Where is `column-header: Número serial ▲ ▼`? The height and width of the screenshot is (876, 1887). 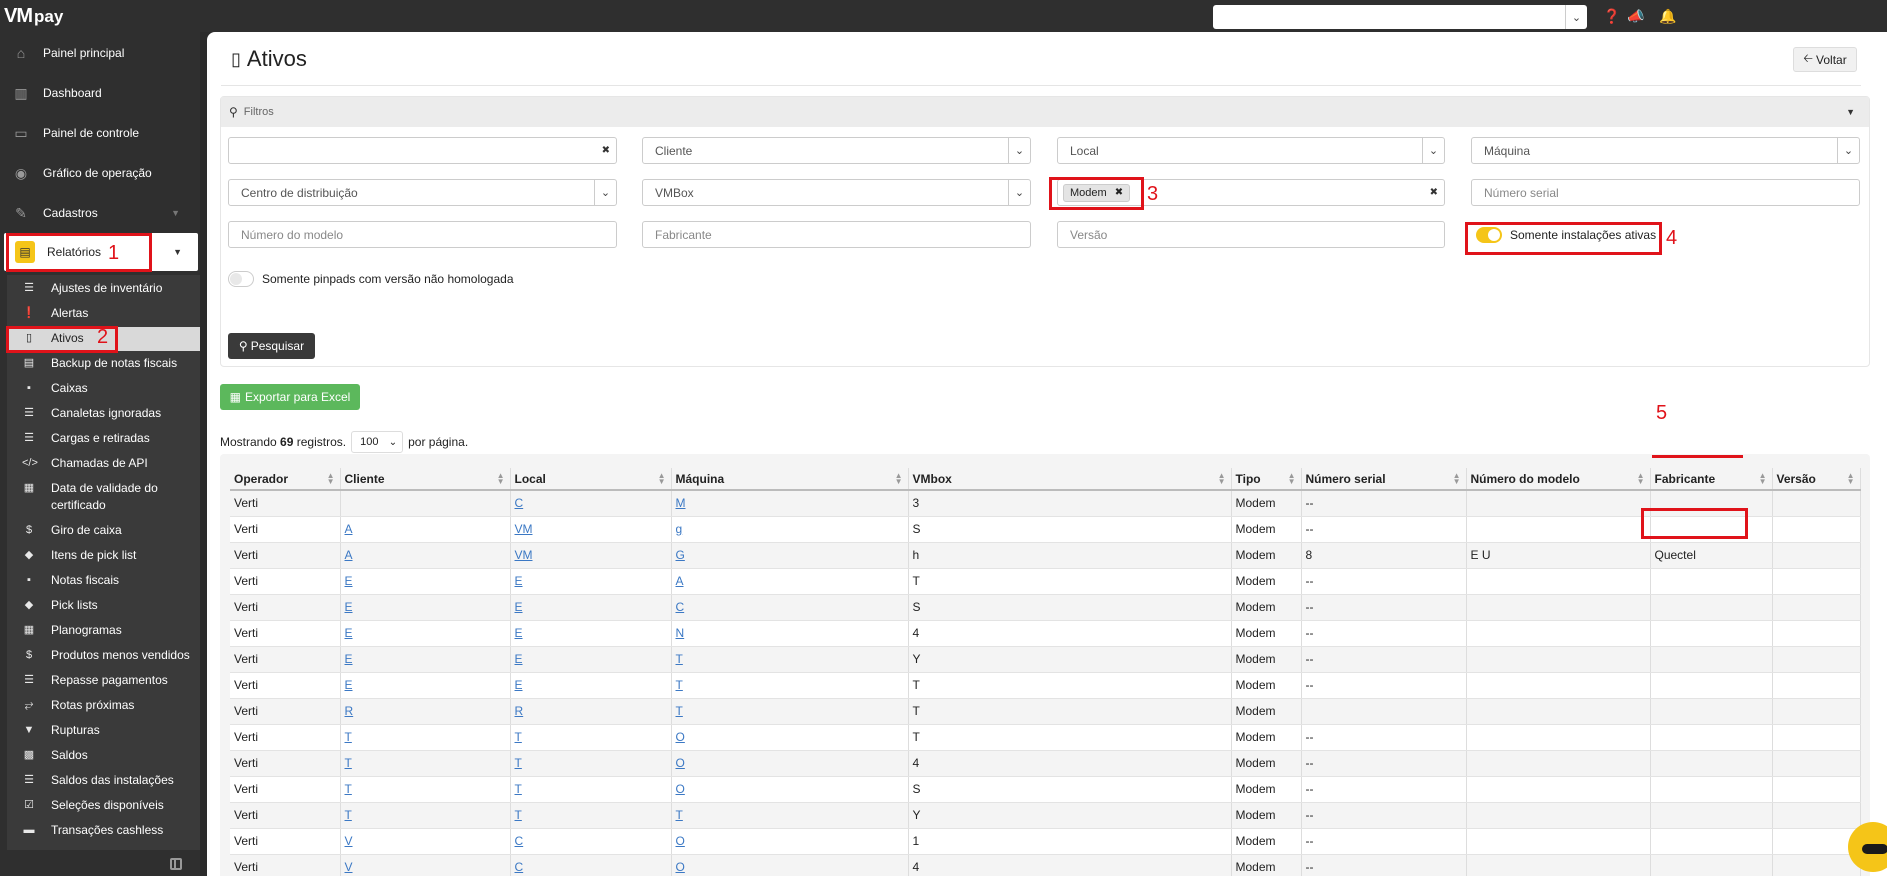 column-header: Número serial ▲ ▼ is located at coordinates (1384, 479).